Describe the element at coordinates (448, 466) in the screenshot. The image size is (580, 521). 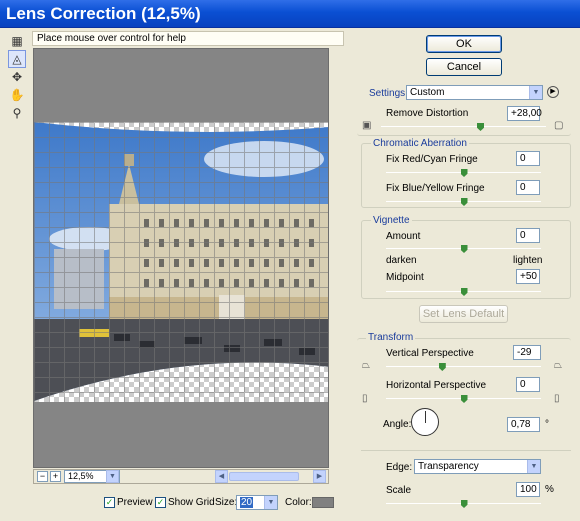
I see `edge-value: Transparency` at that location.